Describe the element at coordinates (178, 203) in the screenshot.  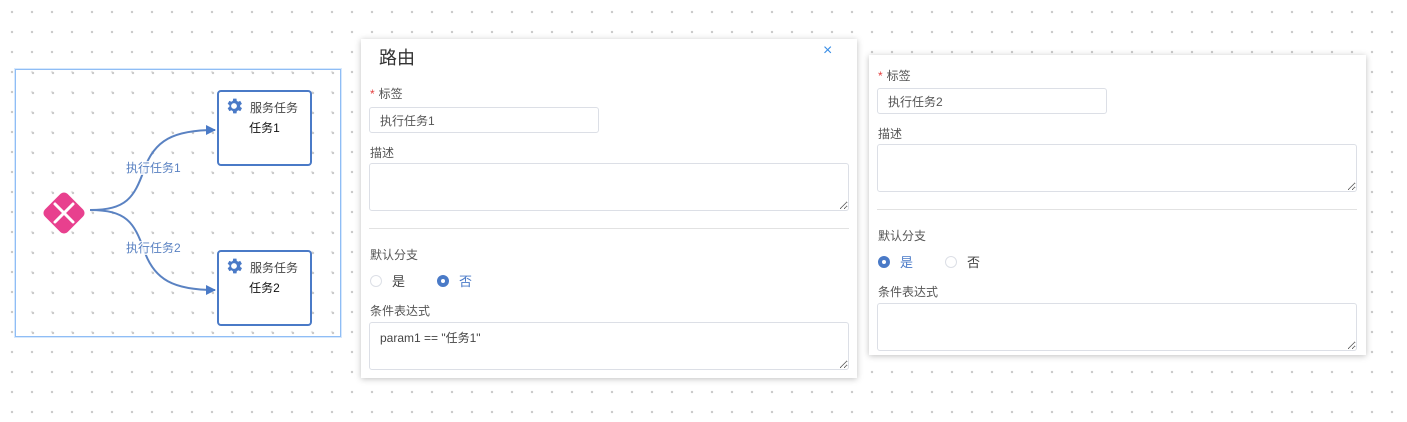
I see `process-diagram: 执行任务1 执行任务2 服务任务 任务1 服务任务 任务2` at that location.